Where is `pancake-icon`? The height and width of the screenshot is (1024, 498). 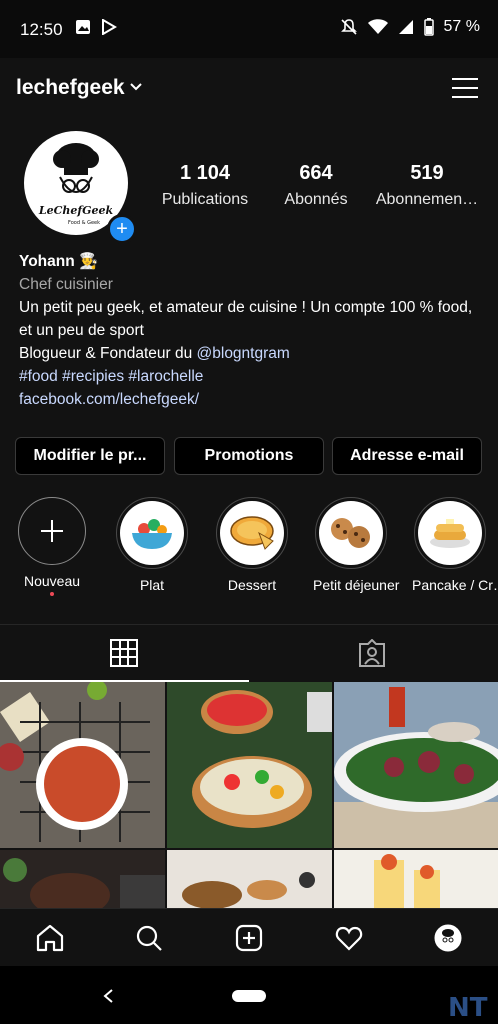
pancake-icon is located at coordinates (450, 533).